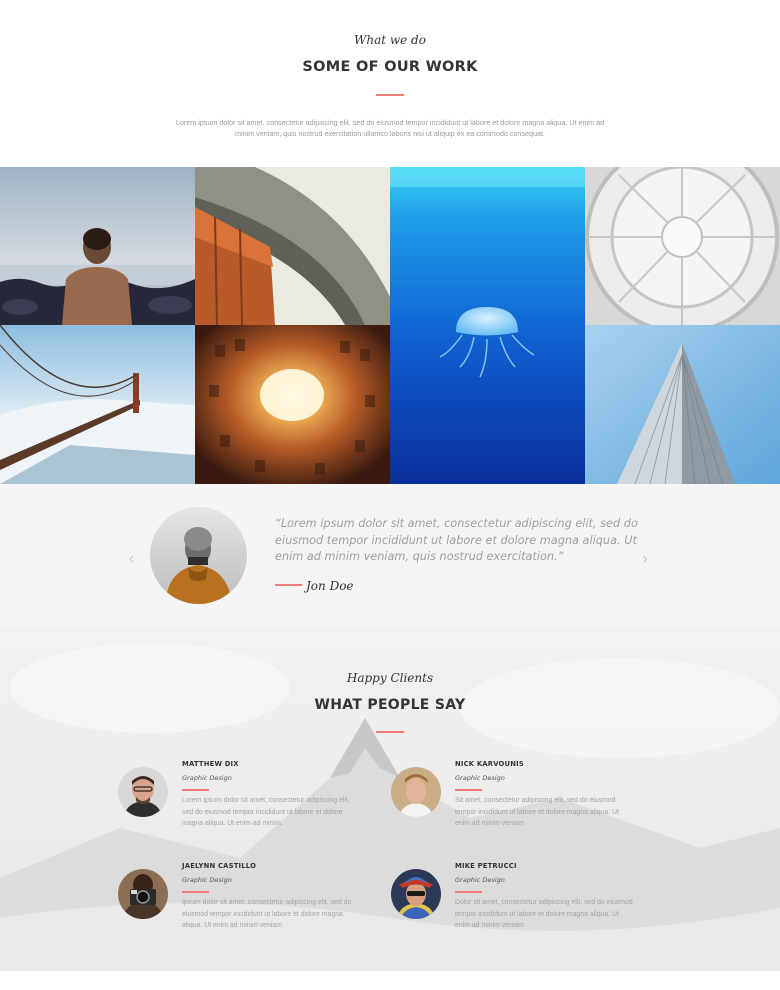  I want to click on client-name: NICK KARVOUNIS, so click(489, 764).